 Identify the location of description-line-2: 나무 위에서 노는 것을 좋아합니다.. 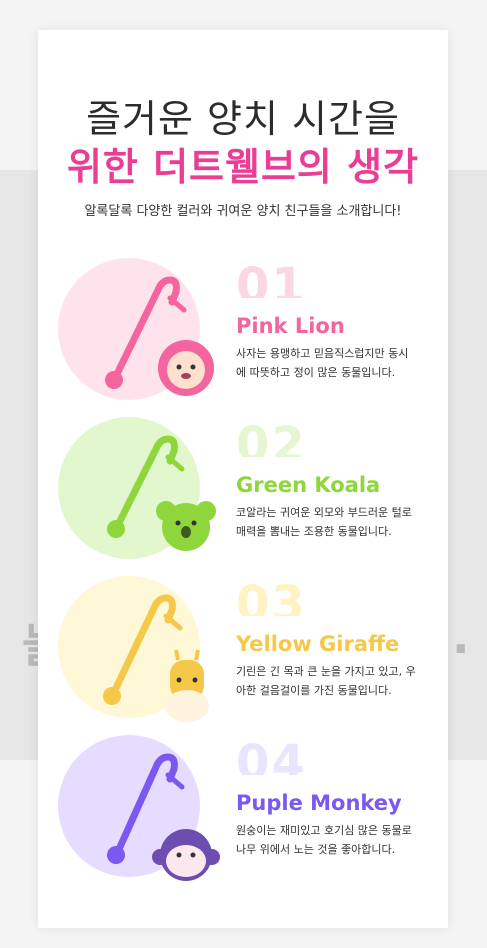
(316, 849).